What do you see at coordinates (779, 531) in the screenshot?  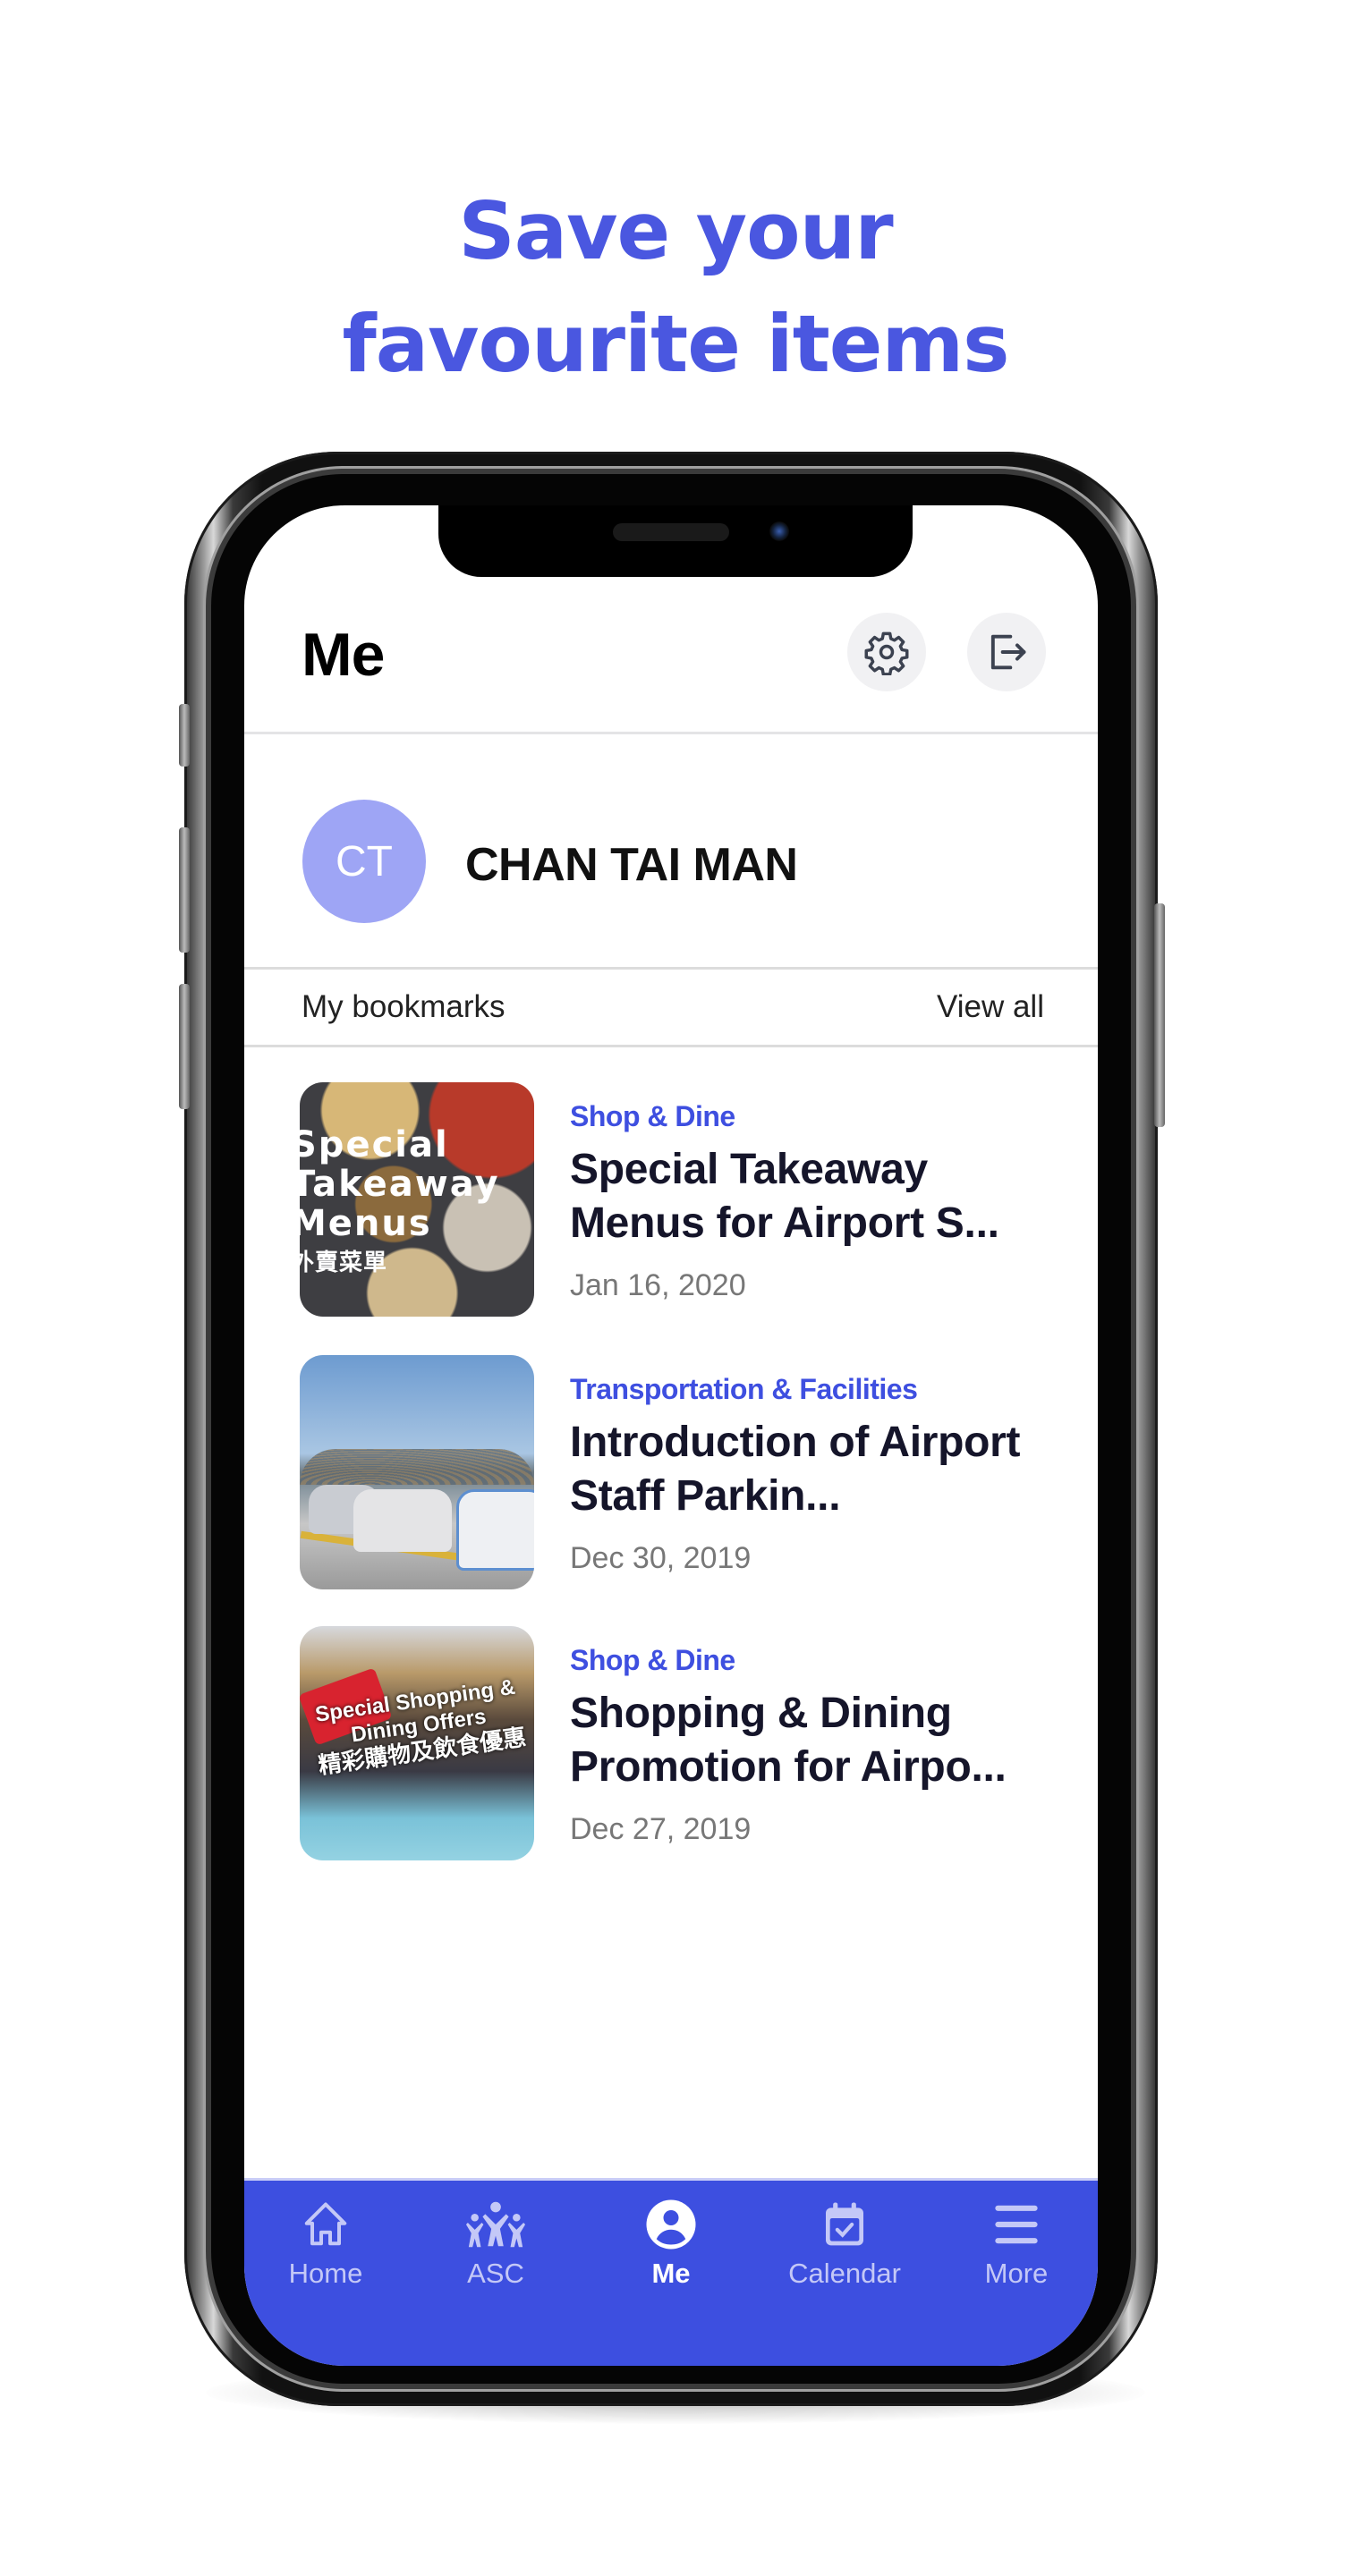 I see `front-camera` at bounding box center [779, 531].